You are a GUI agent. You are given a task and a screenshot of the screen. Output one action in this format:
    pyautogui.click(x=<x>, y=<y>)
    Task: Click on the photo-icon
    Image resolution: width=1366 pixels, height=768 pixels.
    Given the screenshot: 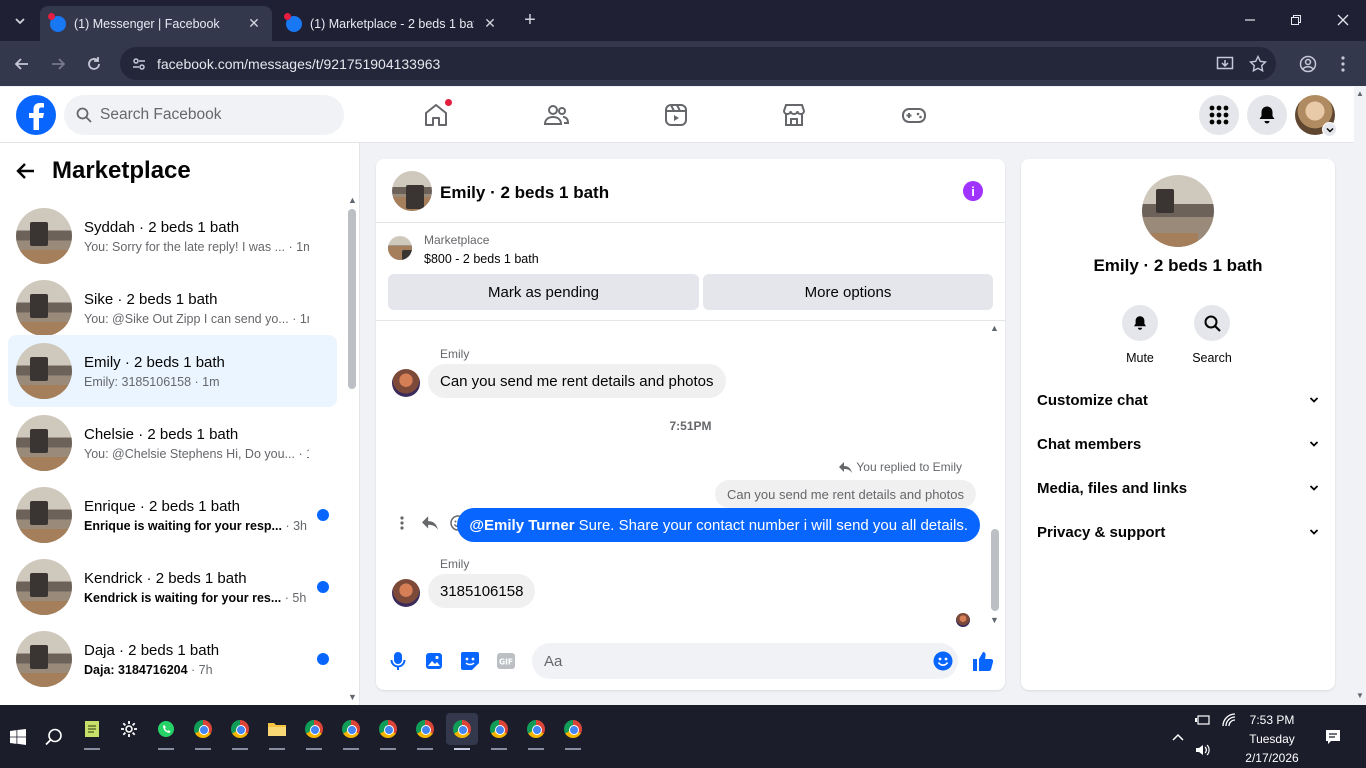 What is the action you would take?
    pyautogui.click(x=434, y=661)
    